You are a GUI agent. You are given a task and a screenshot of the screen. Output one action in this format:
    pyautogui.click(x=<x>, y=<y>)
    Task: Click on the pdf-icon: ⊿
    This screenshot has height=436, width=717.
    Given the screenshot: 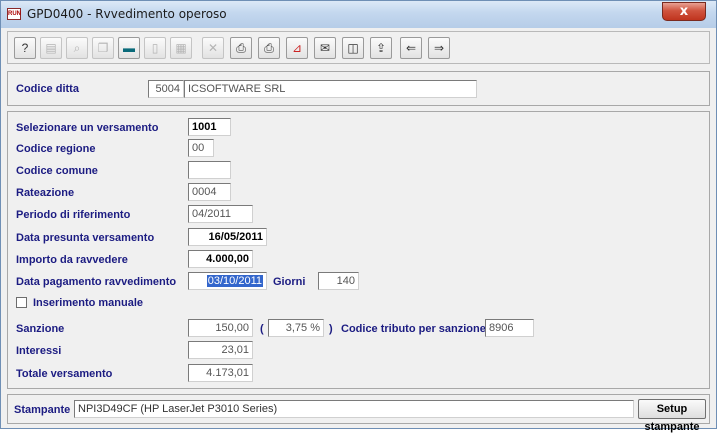 What is the action you would take?
    pyautogui.click(x=297, y=48)
    